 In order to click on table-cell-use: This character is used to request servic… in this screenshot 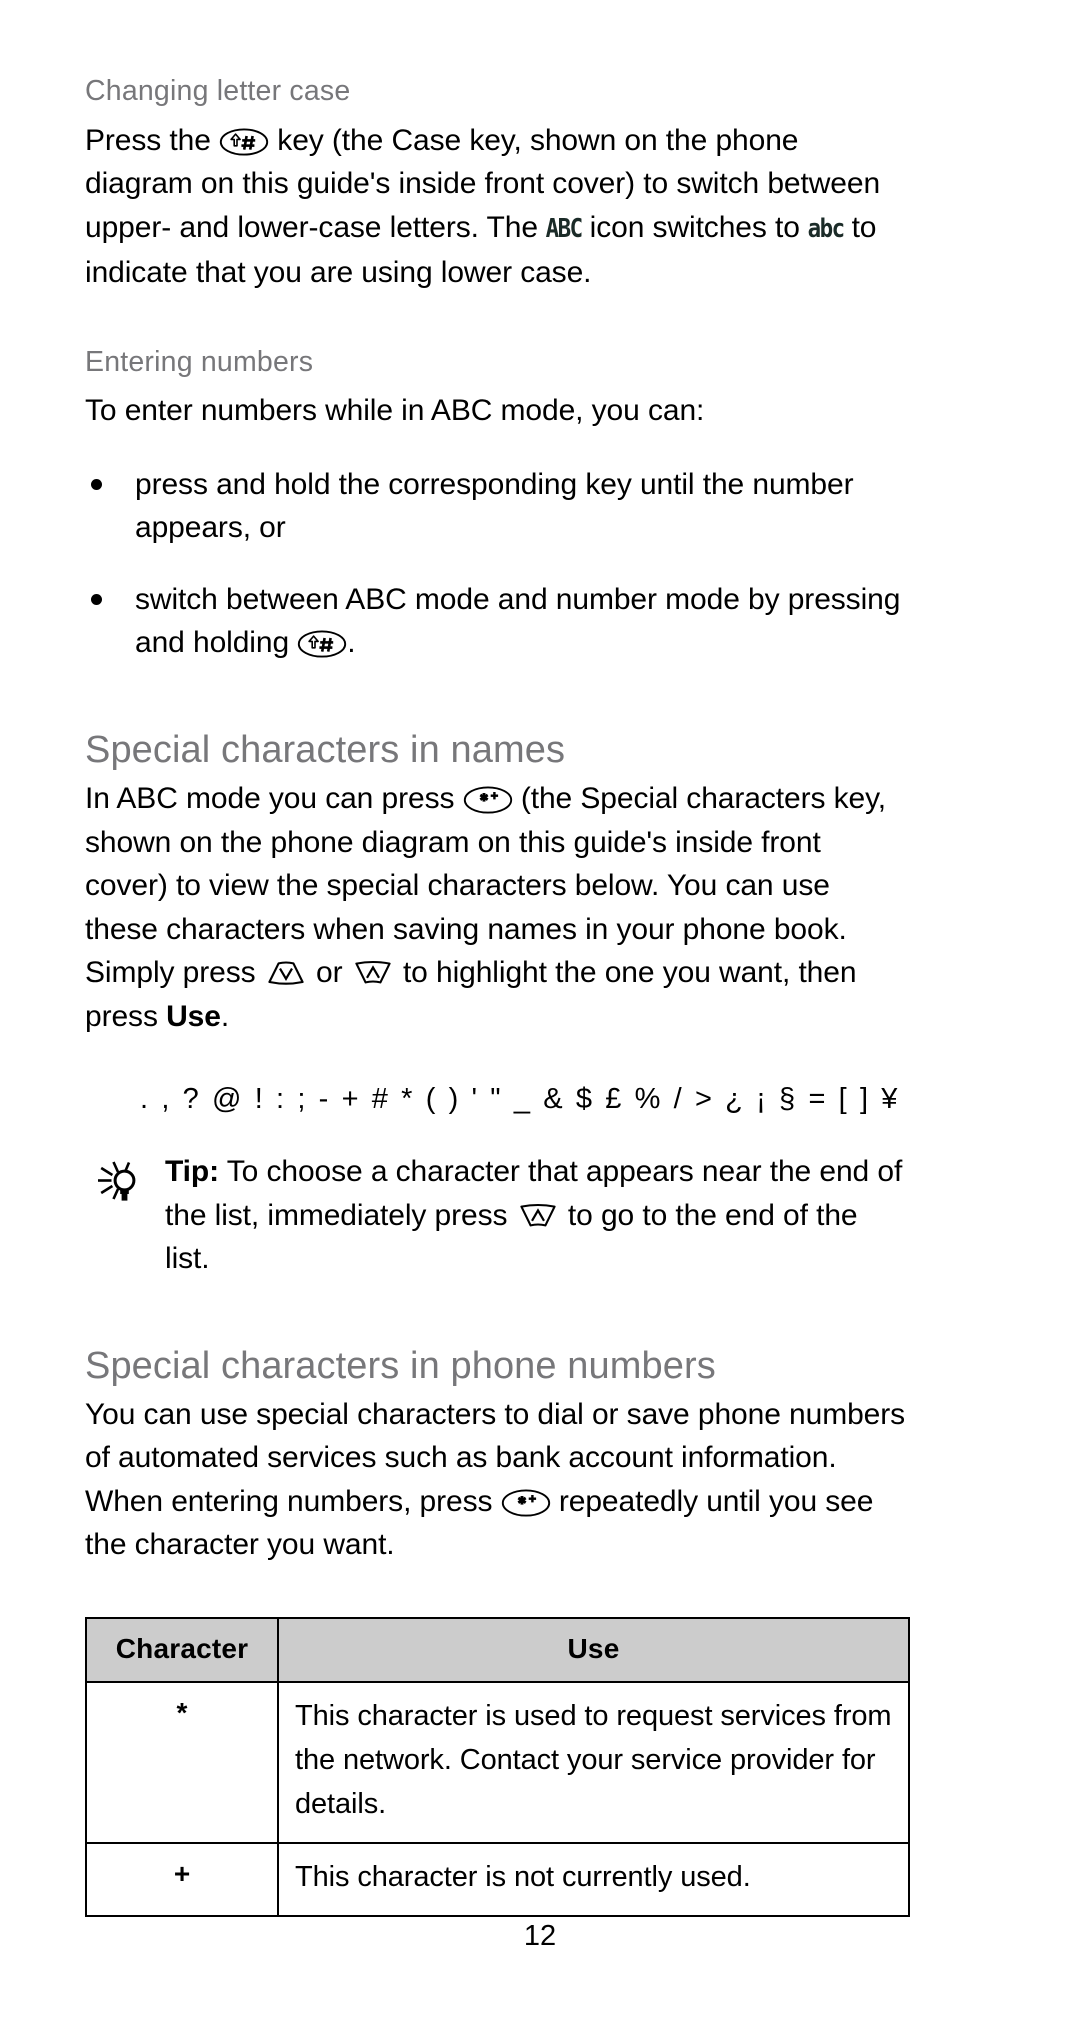, I will do `click(593, 1762)`.